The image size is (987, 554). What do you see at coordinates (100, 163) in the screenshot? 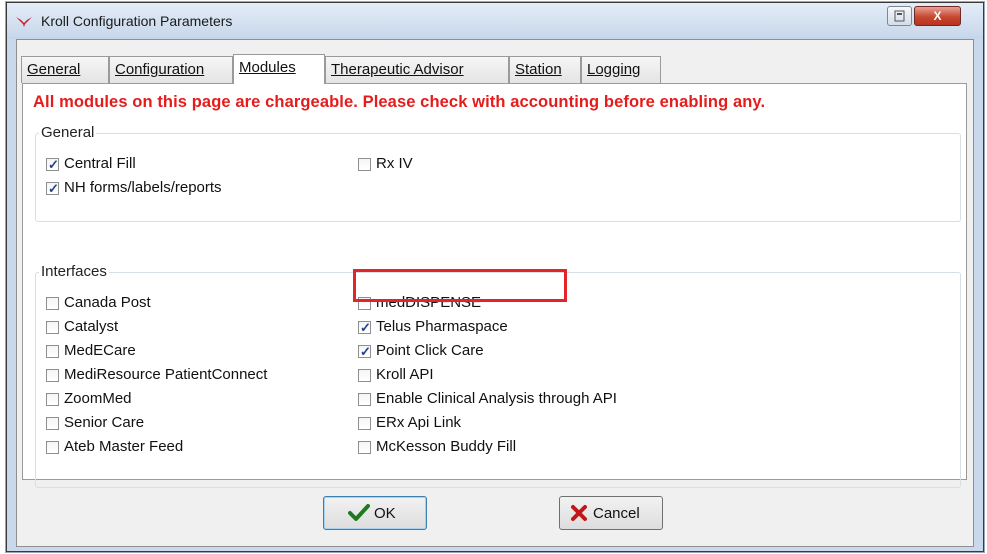
I see `checkbox-label: Central Fill` at bounding box center [100, 163].